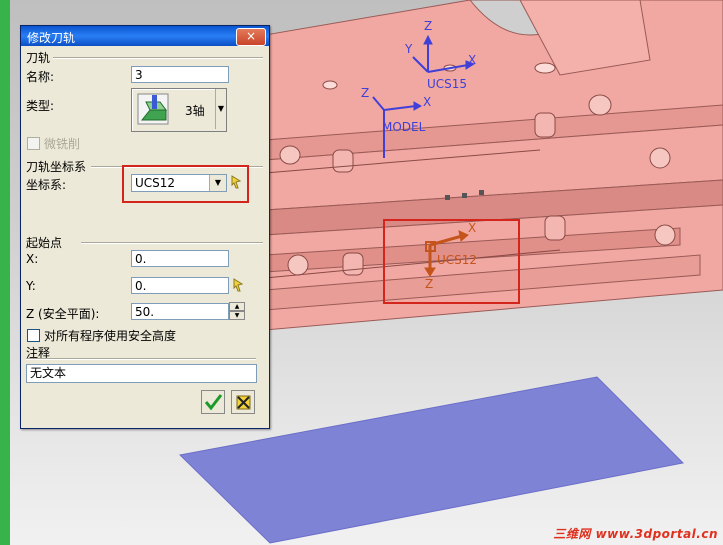 Image resolution: width=723 pixels, height=545 pixels. What do you see at coordinates (195, 111) in the screenshot?
I see `type-value: 3轴` at bounding box center [195, 111].